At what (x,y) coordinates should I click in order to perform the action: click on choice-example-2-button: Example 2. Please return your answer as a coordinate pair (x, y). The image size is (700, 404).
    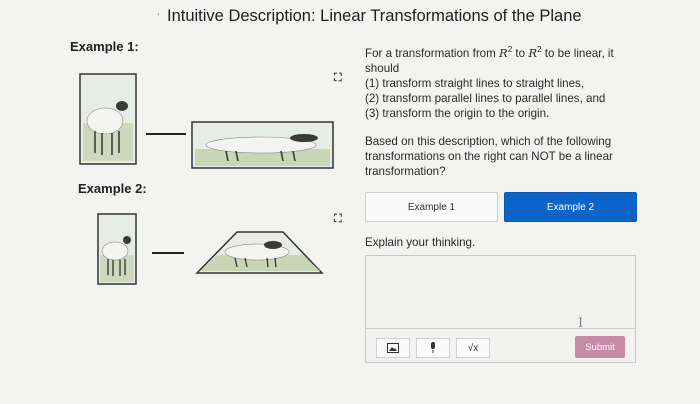
    Looking at the image, I should click on (570, 207).